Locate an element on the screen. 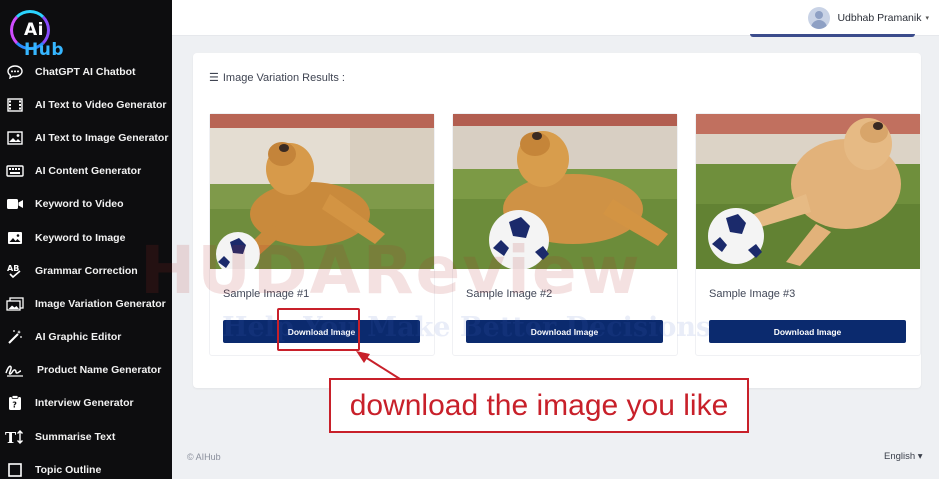 The image size is (939, 479). result-card-1: Sample Image #1 Download Image is located at coordinates (322, 234).